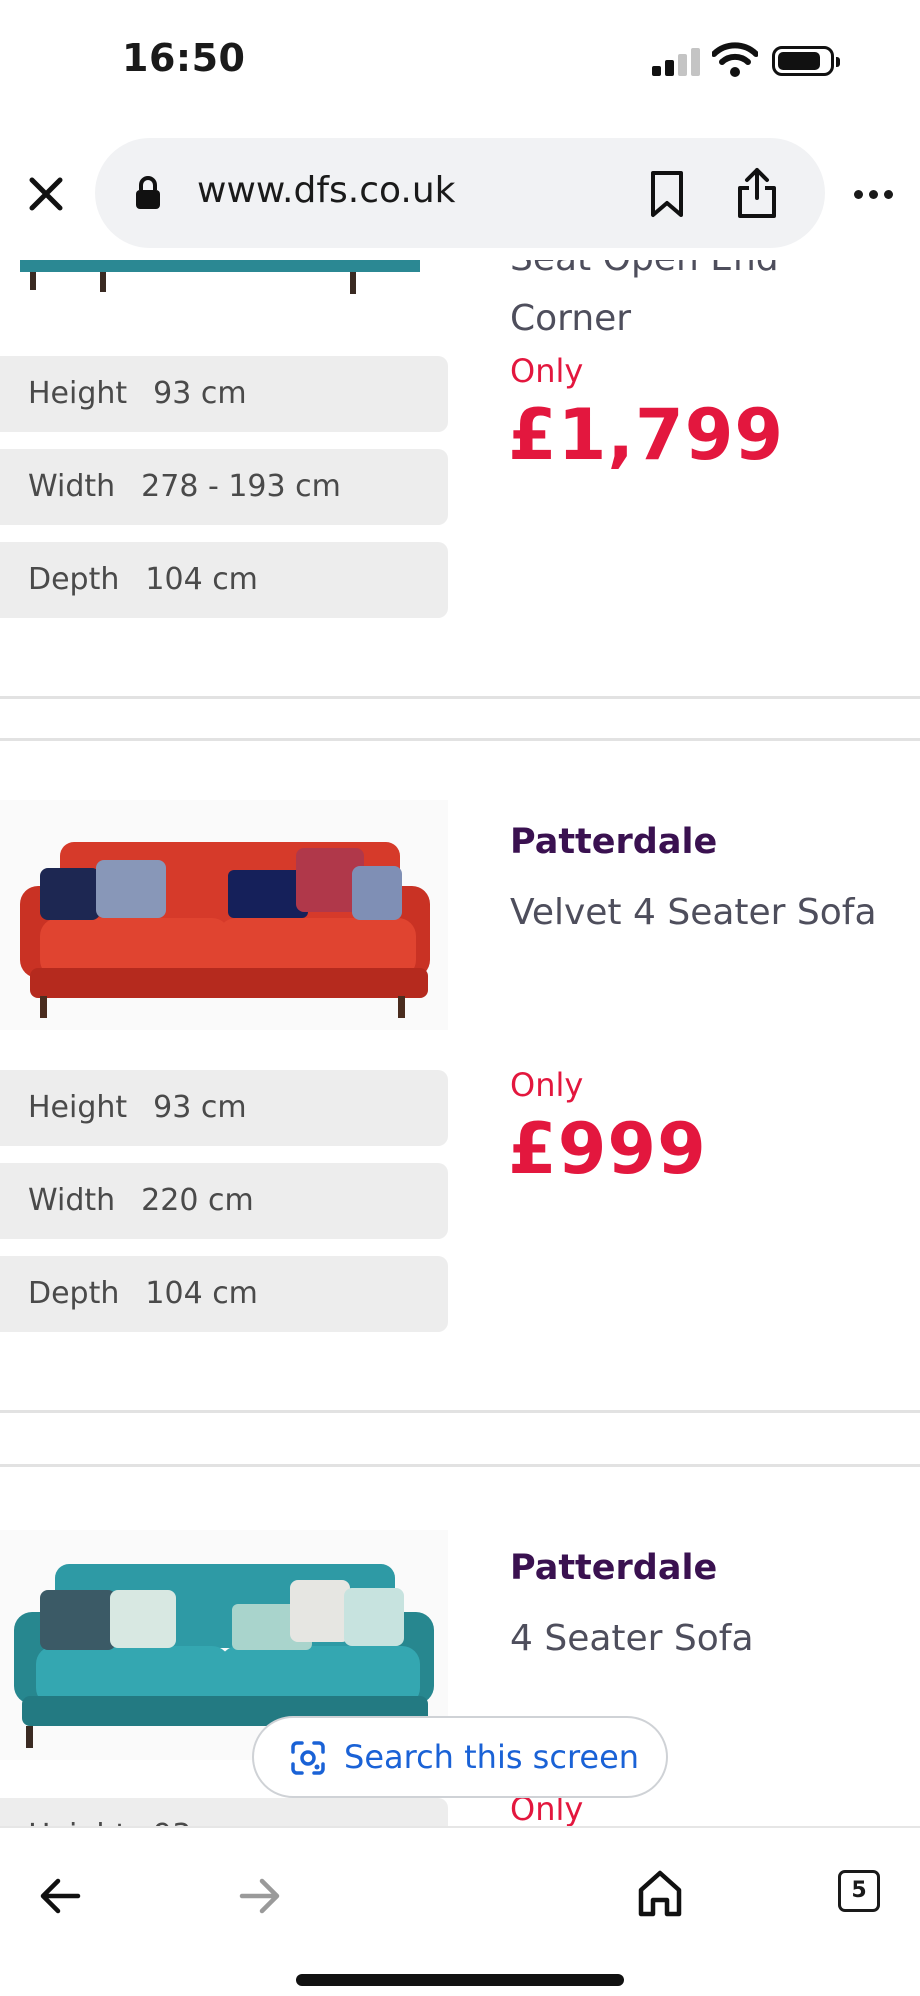 Image resolution: width=920 pixels, height=1996 pixels. Describe the element at coordinates (607, 1149) in the screenshot. I see `product-price: £999` at that location.